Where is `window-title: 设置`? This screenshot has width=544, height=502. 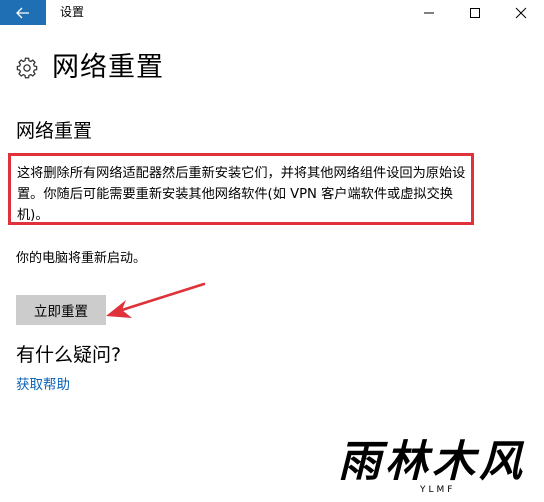 window-title: 设置 is located at coordinates (72, 12).